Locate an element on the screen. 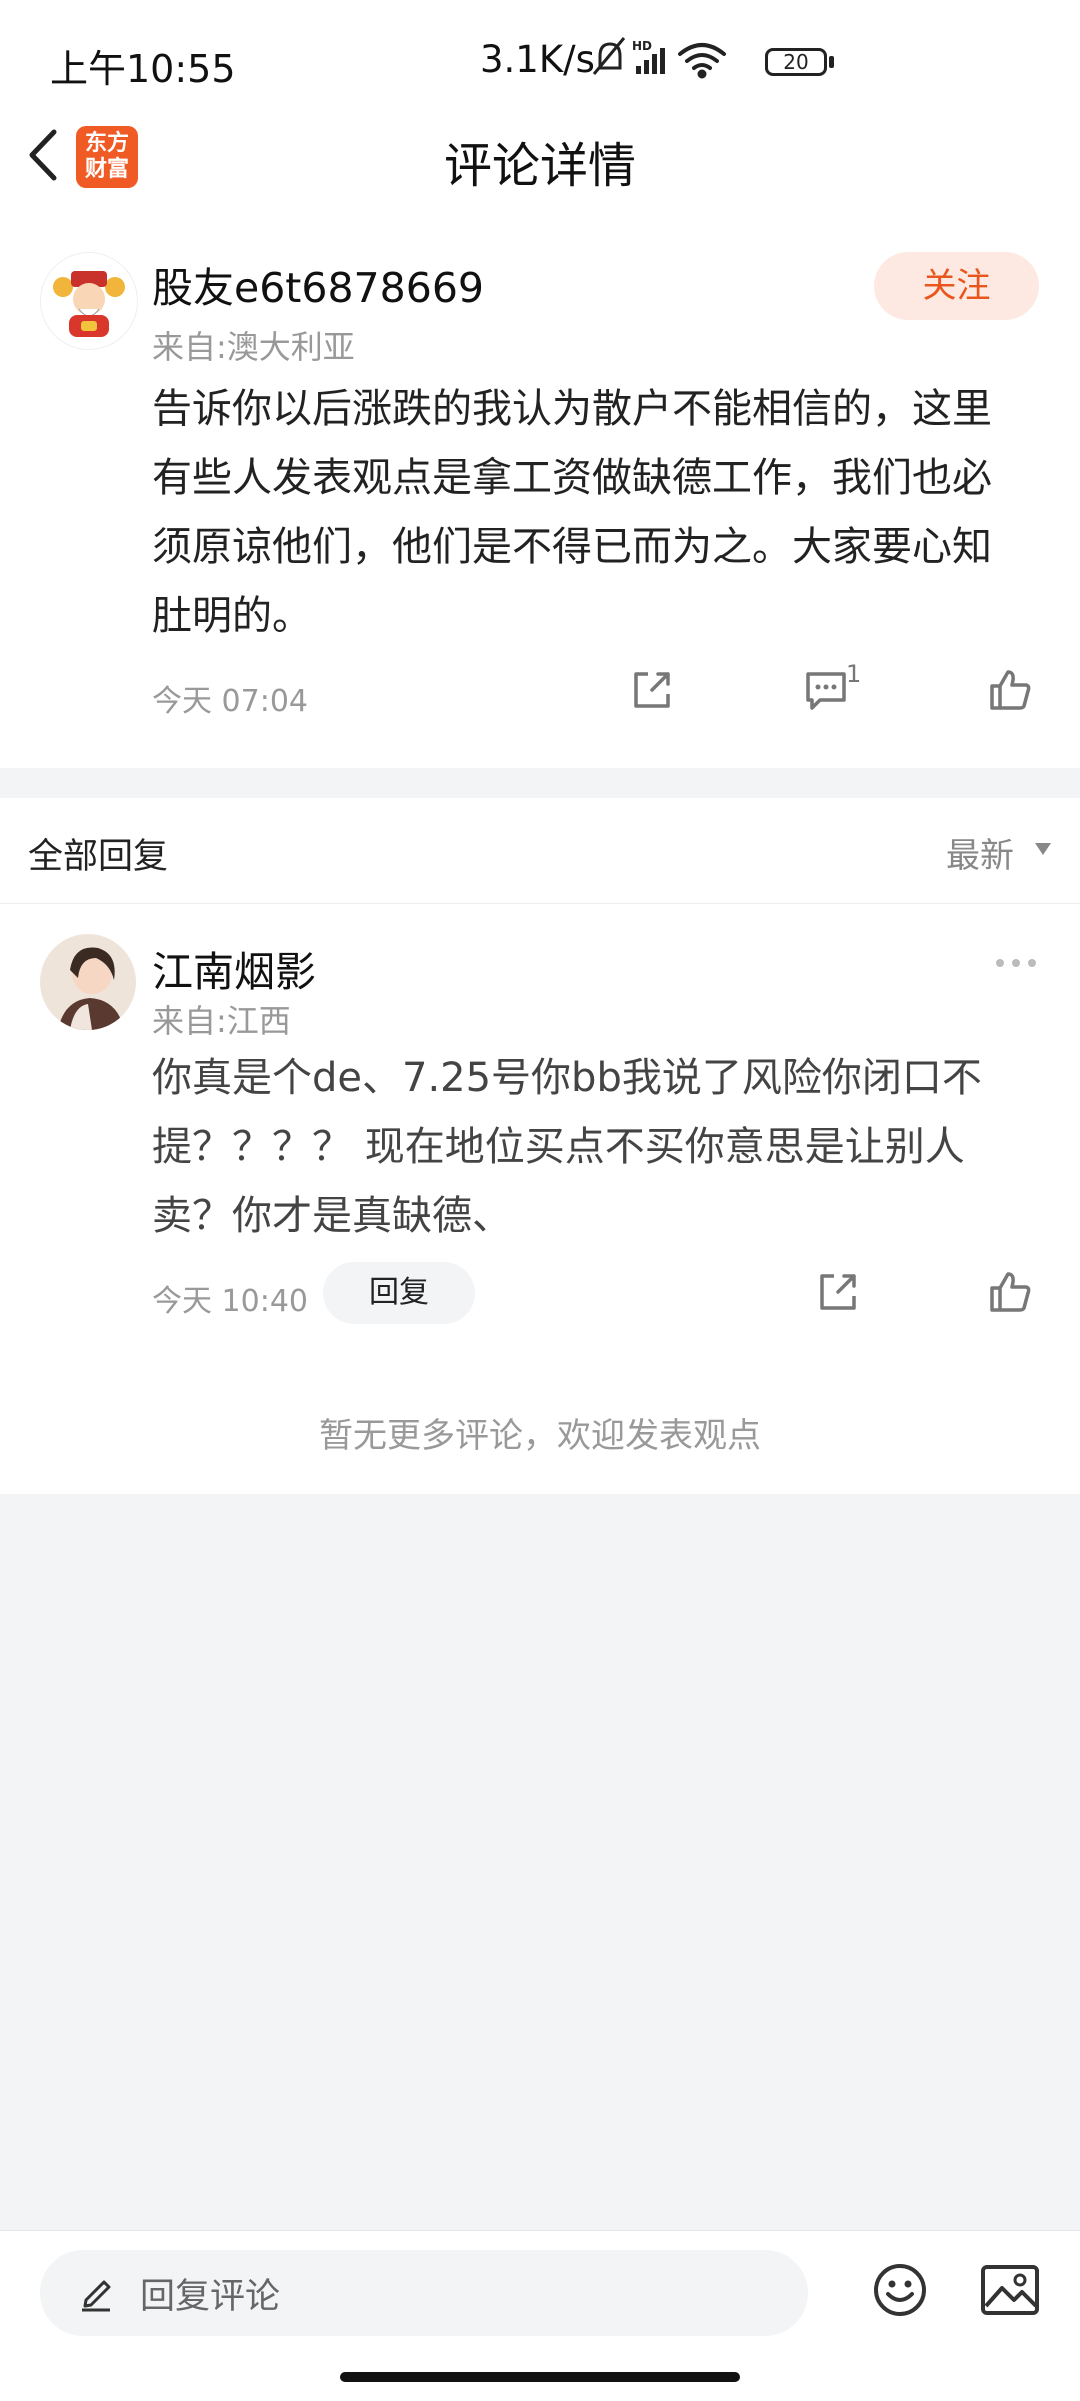 This screenshot has width=1080, height=2401. comment-icon is located at coordinates (826, 691).